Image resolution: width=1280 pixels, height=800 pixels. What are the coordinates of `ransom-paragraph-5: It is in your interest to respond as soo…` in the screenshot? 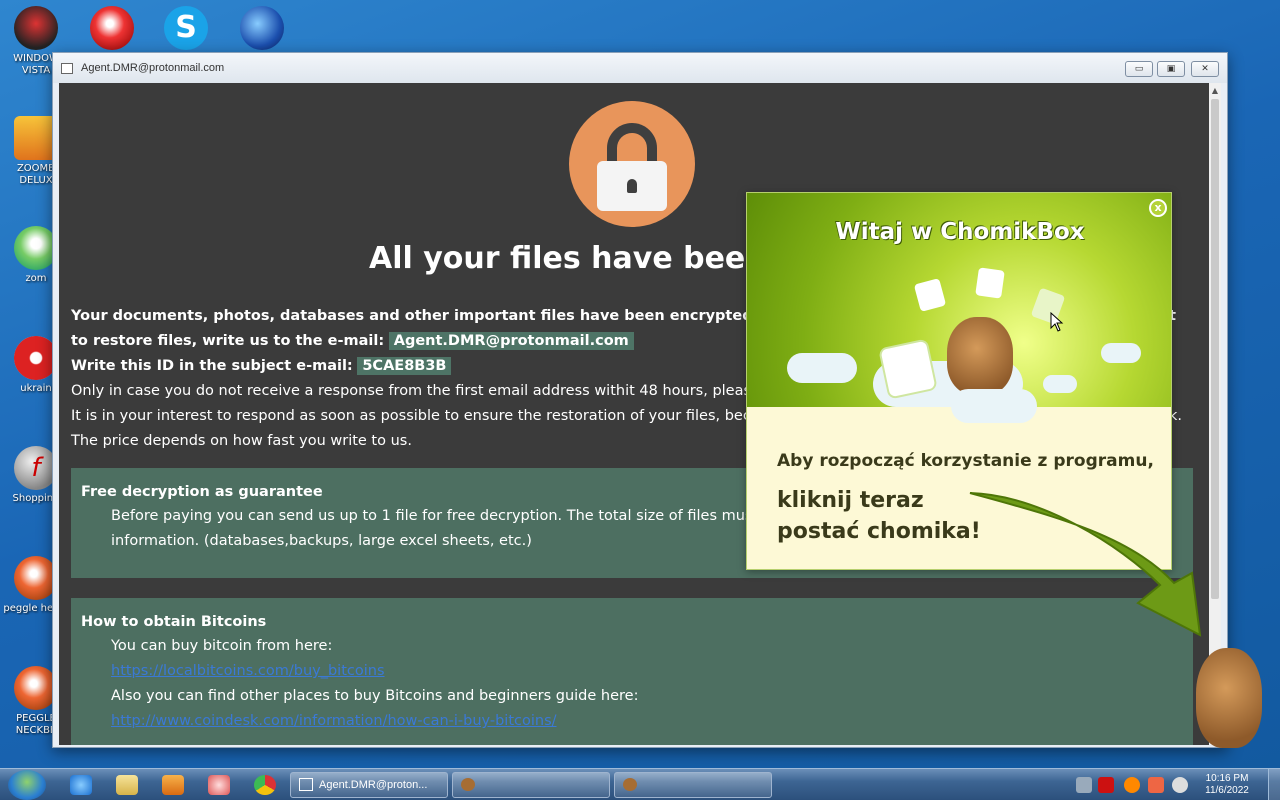 It's located at (626, 416).